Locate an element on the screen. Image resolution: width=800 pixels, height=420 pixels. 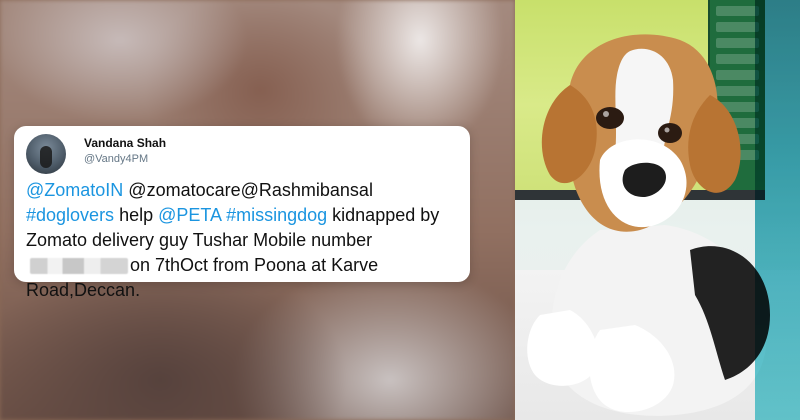
user-handle: @Vandy4PM is located at coordinates (116, 159).